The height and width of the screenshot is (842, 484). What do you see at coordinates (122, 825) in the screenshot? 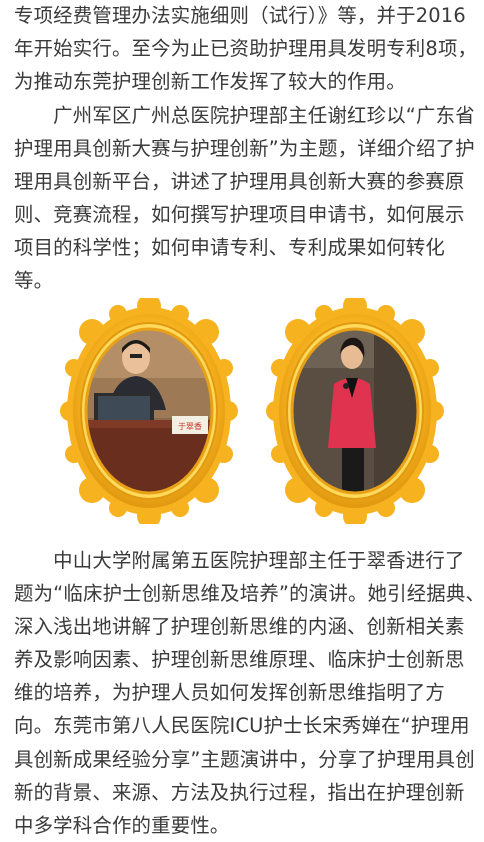
I see `paragraph-3-line: 中多学科合作的重要性。` at bounding box center [122, 825].